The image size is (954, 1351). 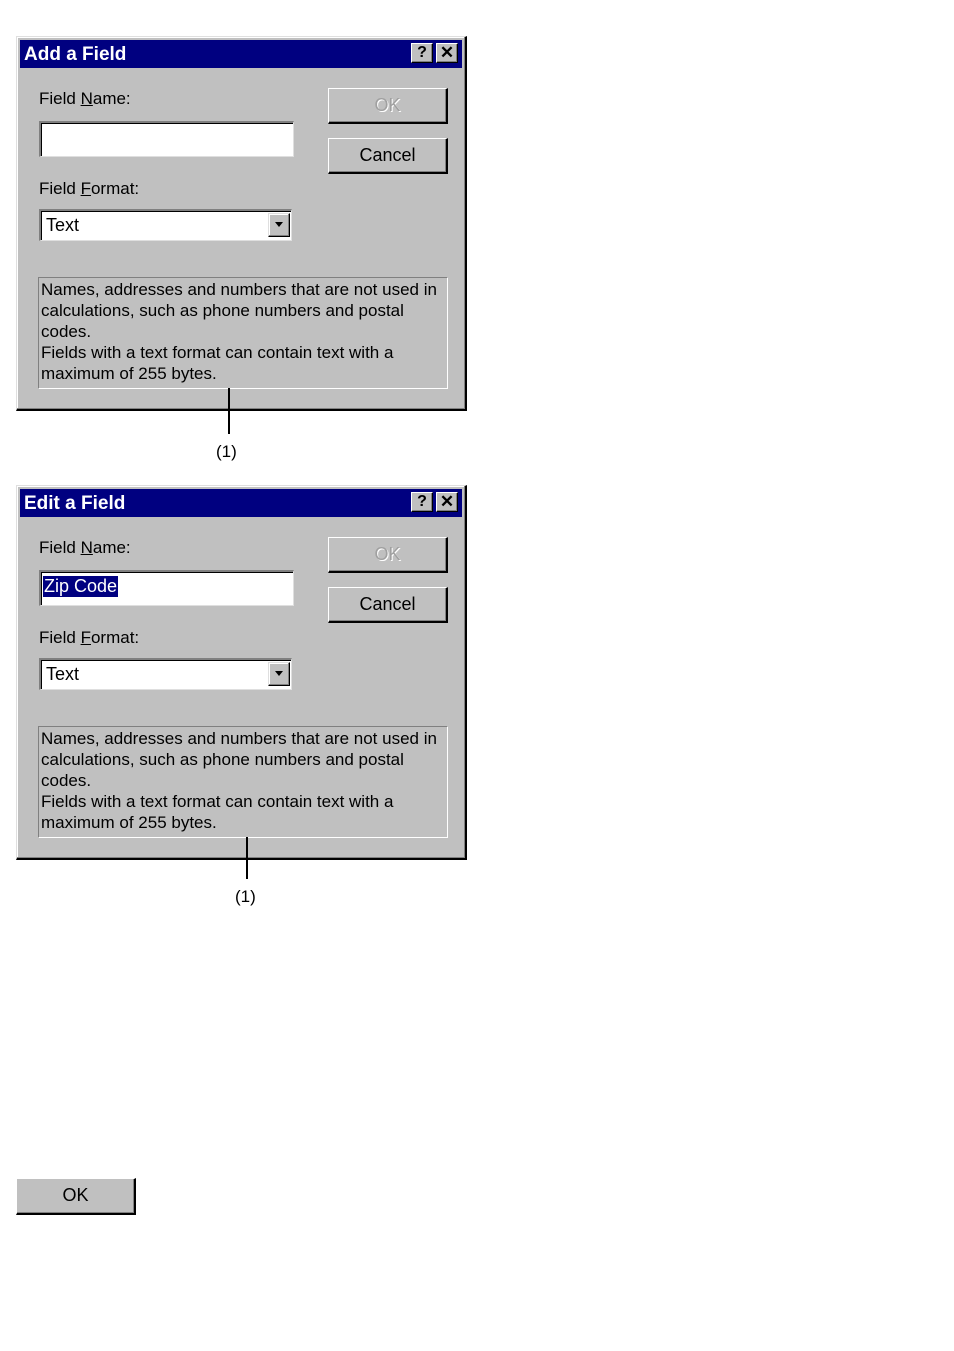 I want to click on dialog-title: Edit a Field, so click(x=75, y=503).